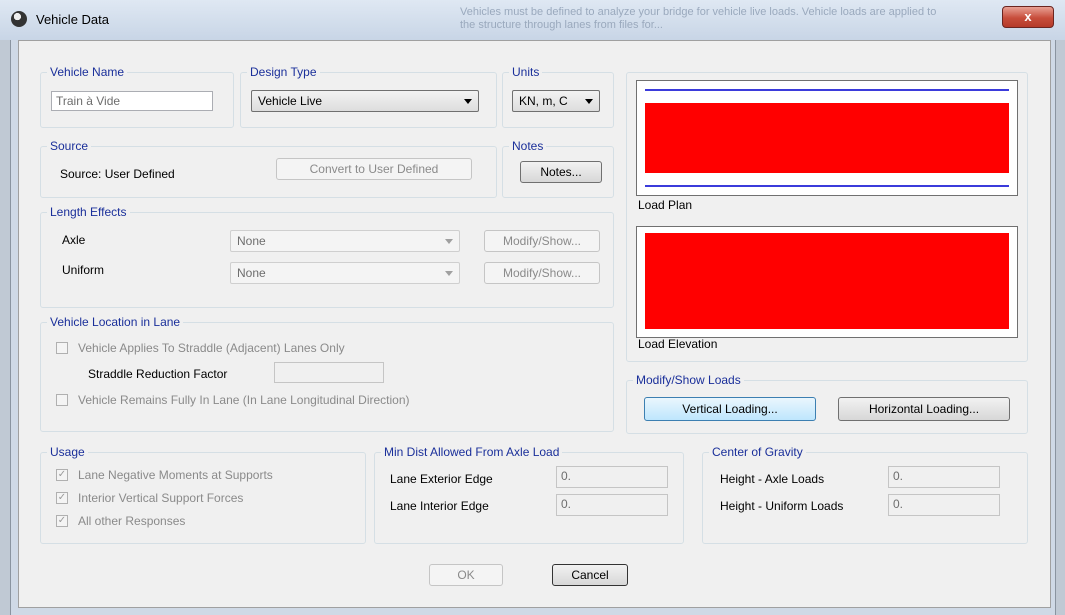 Image resolution: width=1065 pixels, height=615 pixels. Describe the element at coordinates (827, 186) in the screenshot. I see `lane-line-bottom` at that location.